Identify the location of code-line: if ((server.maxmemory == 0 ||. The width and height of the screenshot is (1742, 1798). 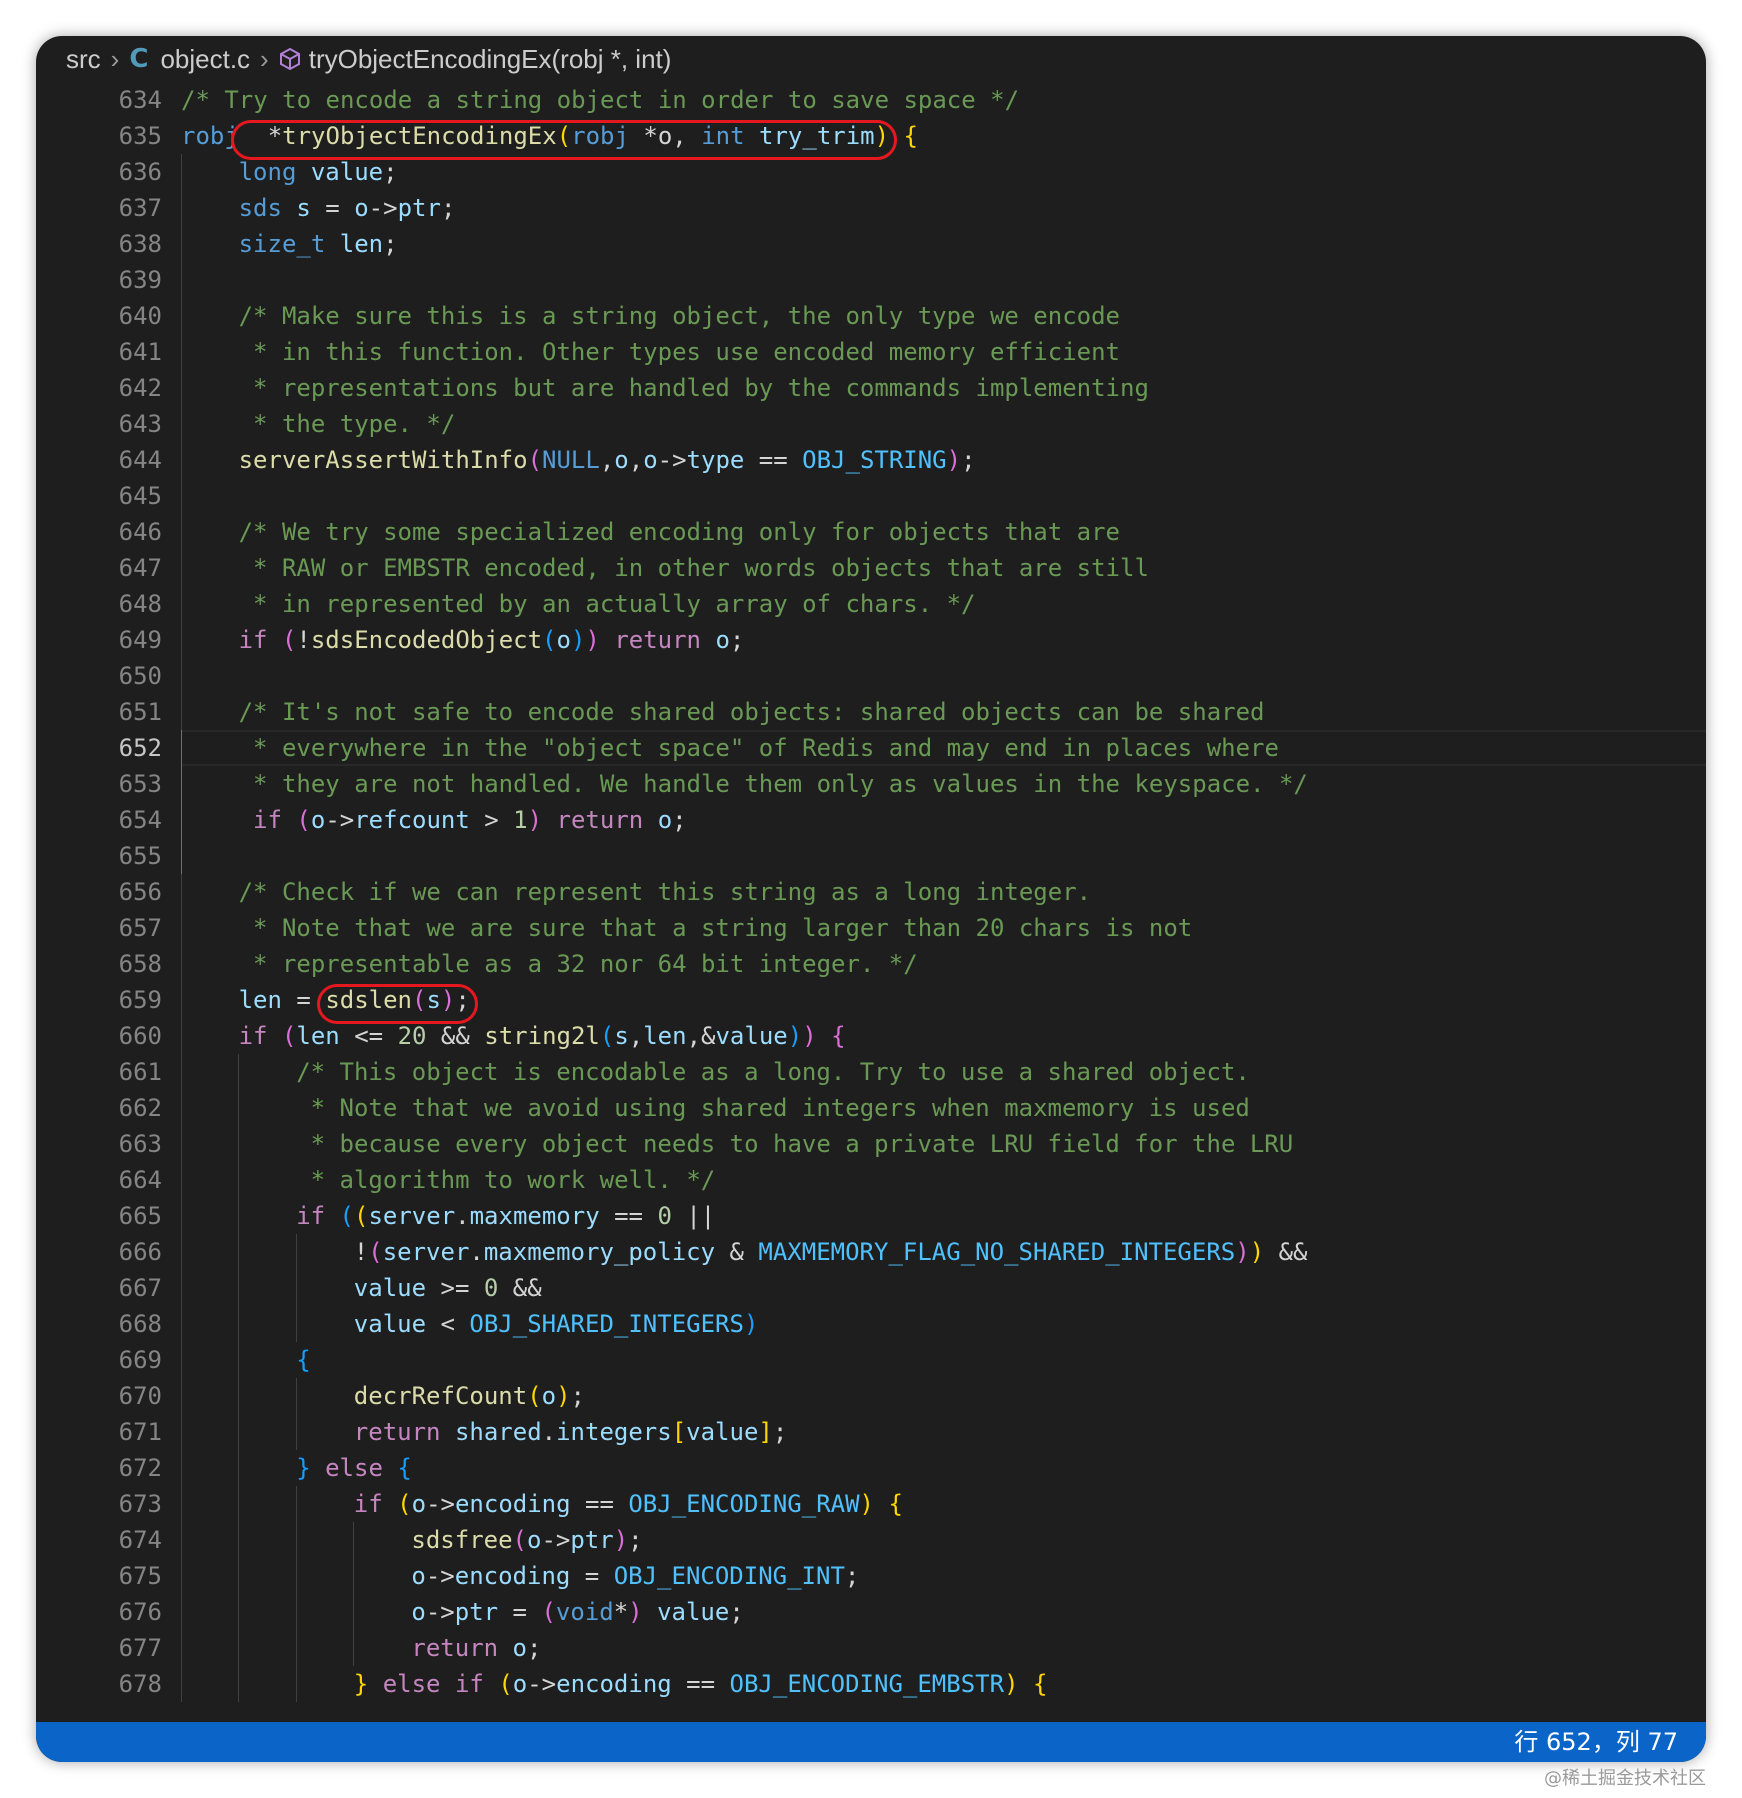
(505, 1216).